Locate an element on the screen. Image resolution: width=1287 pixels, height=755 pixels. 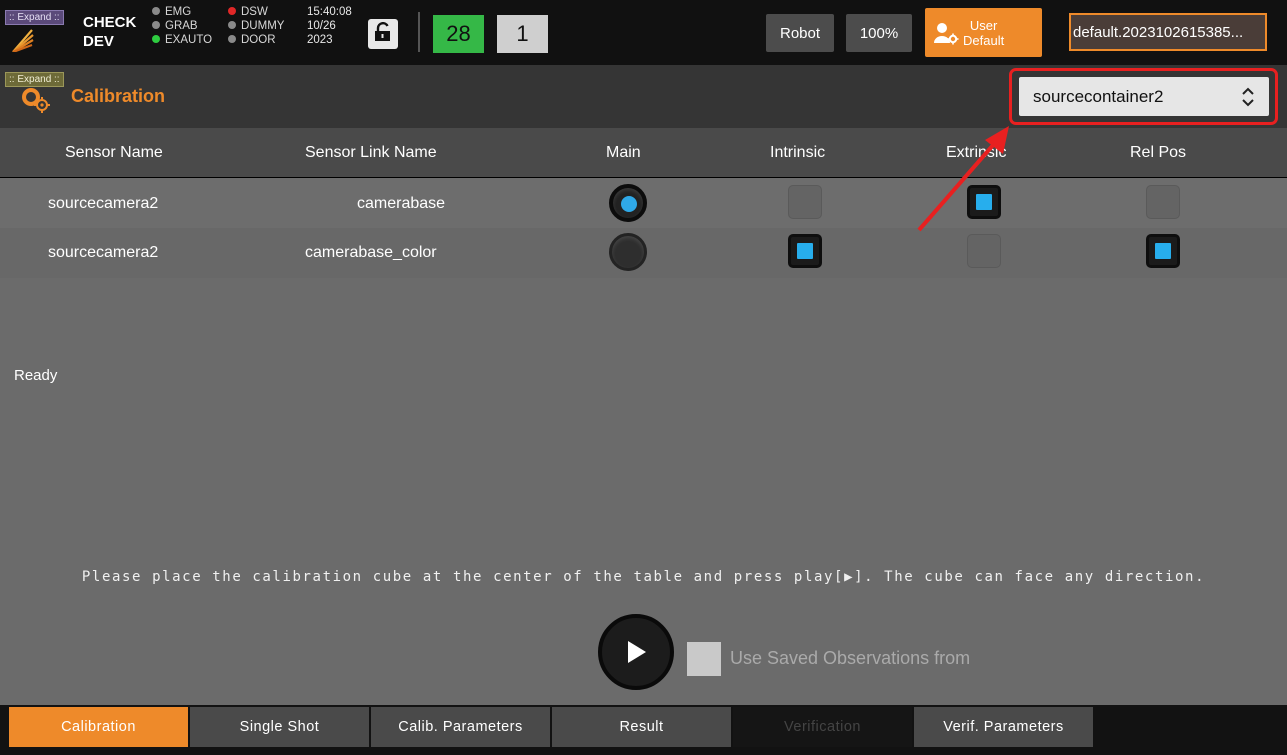
tab-verification: Verification is located at coordinates (822, 727).